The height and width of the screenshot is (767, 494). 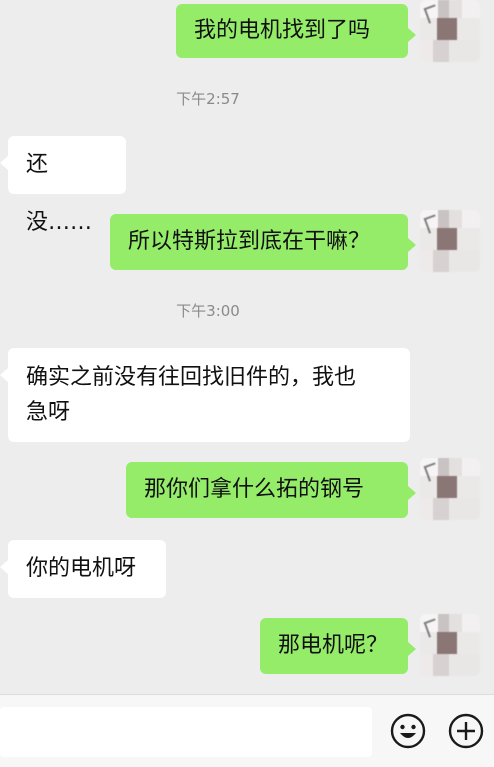 What do you see at coordinates (48, 412) in the screenshot?
I see `message-text-line: 急呀` at bounding box center [48, 412].